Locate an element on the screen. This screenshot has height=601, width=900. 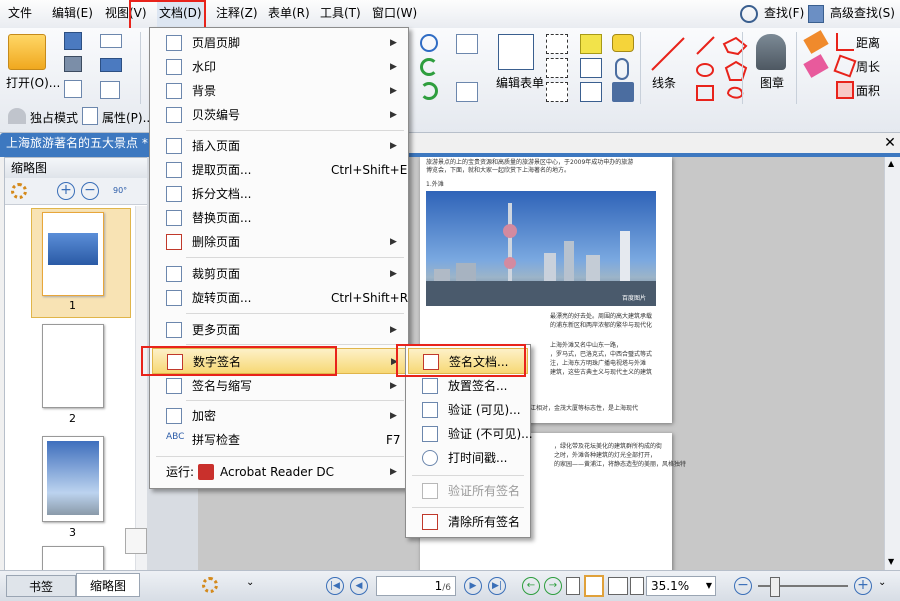
next-page-icon: ▶ is located at coordinates (473, 586).